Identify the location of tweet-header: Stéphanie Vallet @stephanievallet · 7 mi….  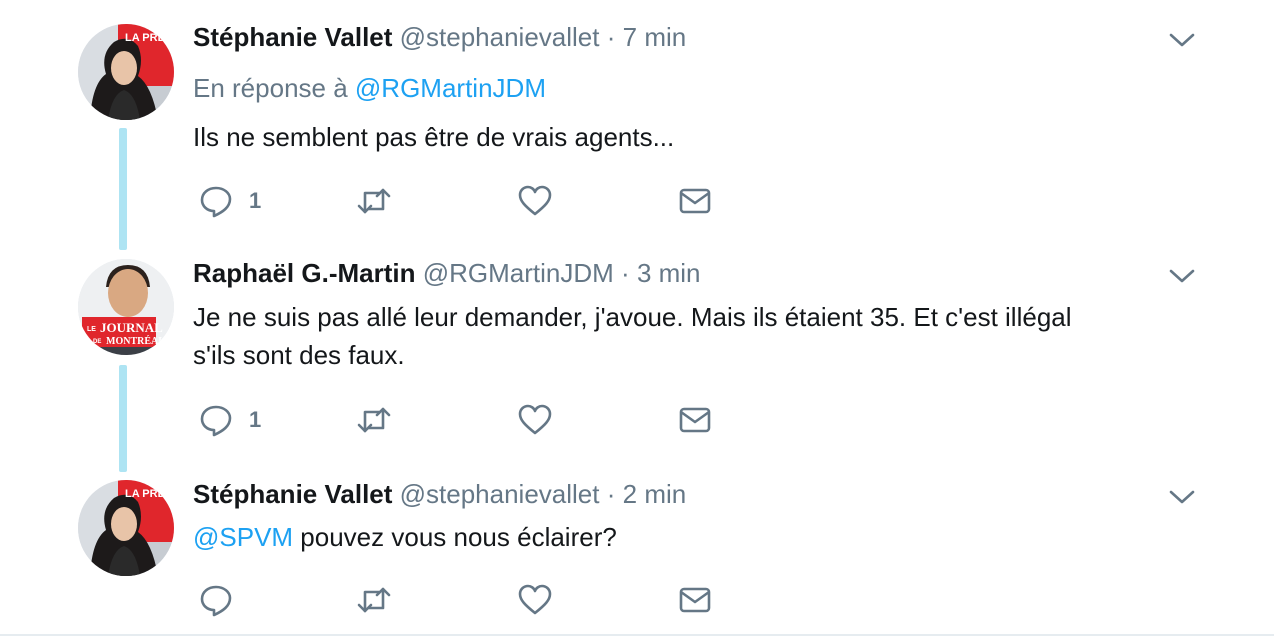
(439, 37).